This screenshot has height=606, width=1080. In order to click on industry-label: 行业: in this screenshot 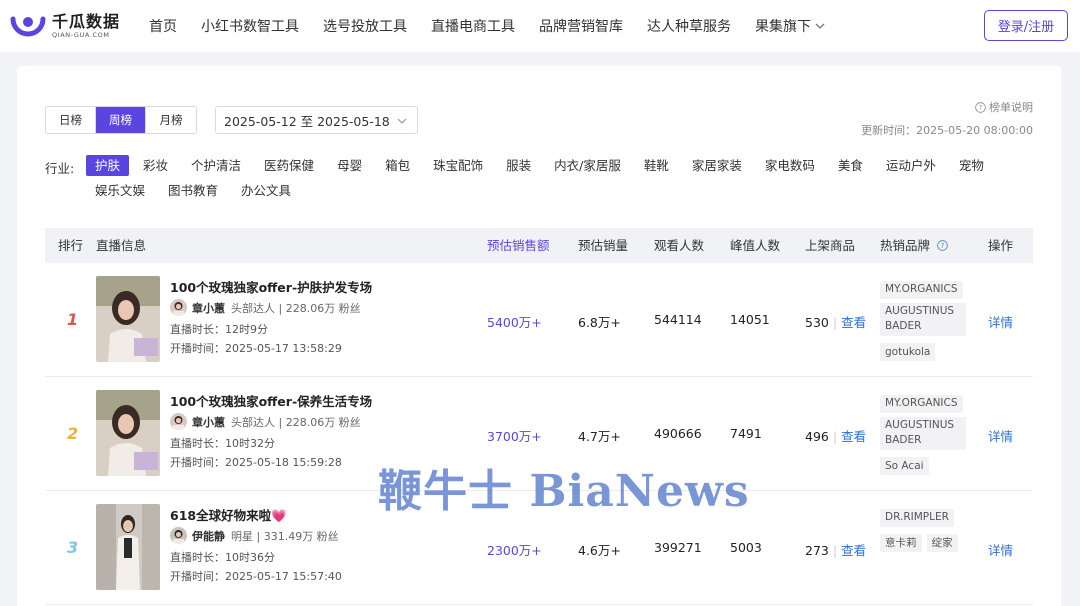, I will do `click(60, 168)`.